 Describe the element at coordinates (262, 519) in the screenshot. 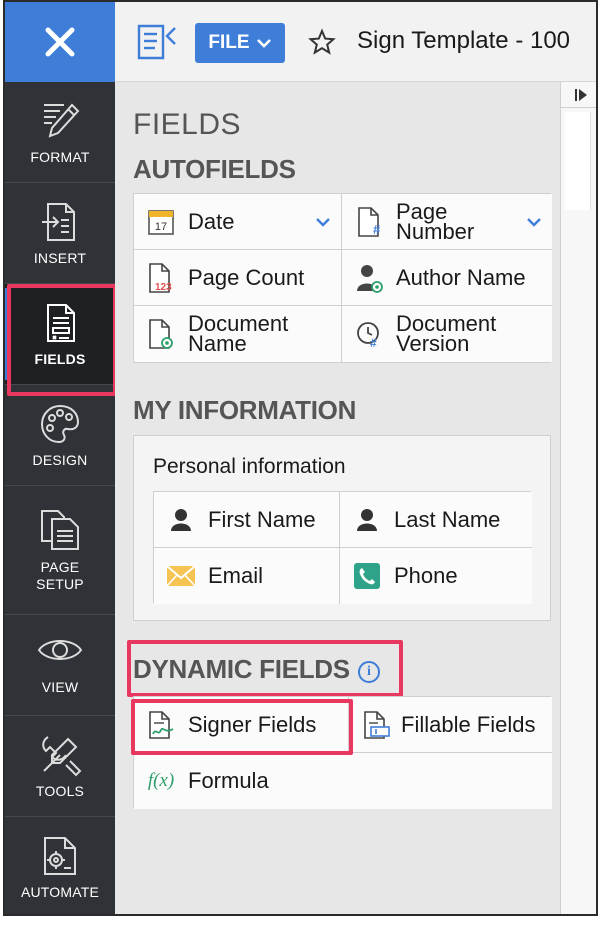

I see `field-label: First Name` at that location.